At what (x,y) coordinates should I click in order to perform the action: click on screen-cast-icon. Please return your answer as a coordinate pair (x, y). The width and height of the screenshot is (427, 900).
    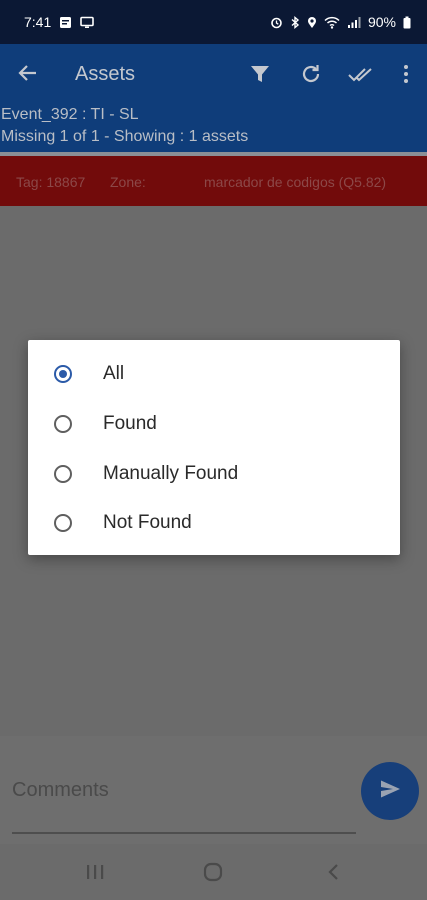
    Looking at the image, I should click on (87, 22).